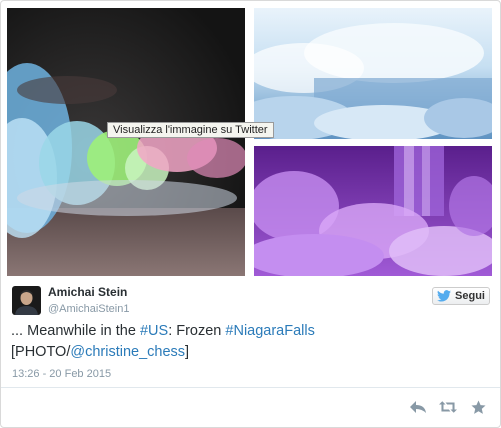  What do you see at coordinates (418, 407) in the screenshot?
I see `reply-icon` at bounding box center [418, 407].